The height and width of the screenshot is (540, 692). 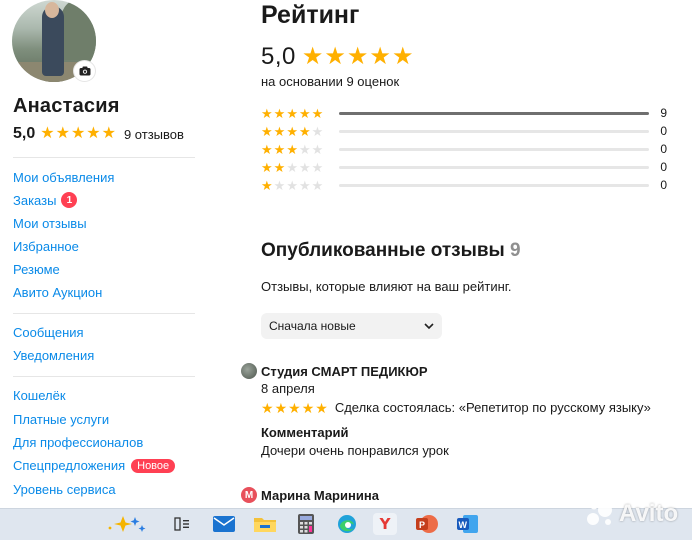 What do you see at coordinates (46, 246) in the screenshot?
I see `nav-favorites: Избранное` at bounding box center [46, 246].